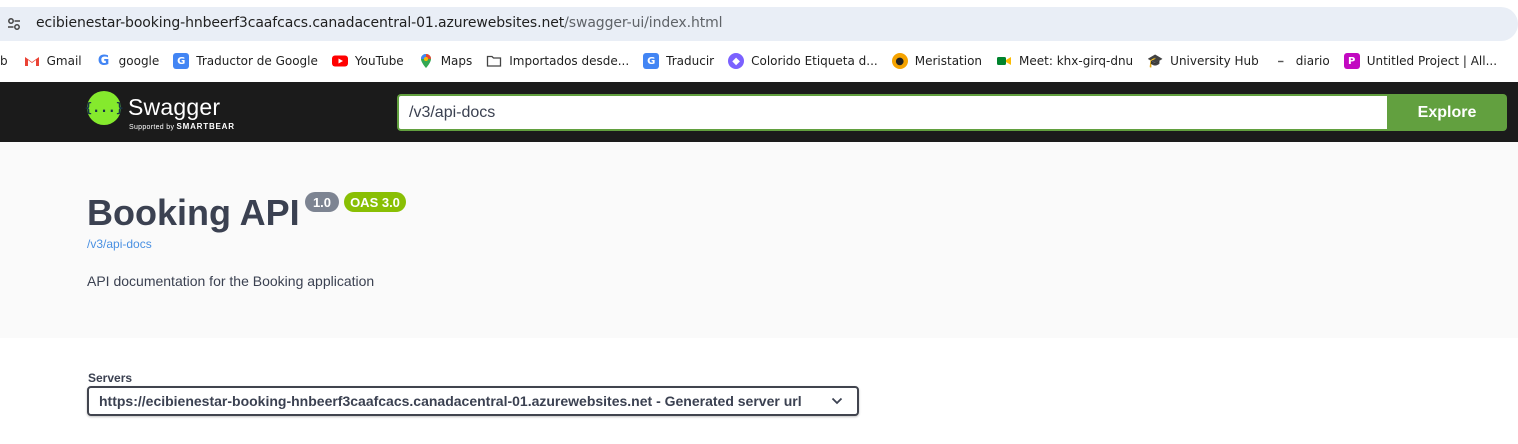 This screenshot has width=1518, height=444. Describe the element at coordinates (375, 202) in the screenshot. I see `oas-badge: OAS 3.0` at that location.